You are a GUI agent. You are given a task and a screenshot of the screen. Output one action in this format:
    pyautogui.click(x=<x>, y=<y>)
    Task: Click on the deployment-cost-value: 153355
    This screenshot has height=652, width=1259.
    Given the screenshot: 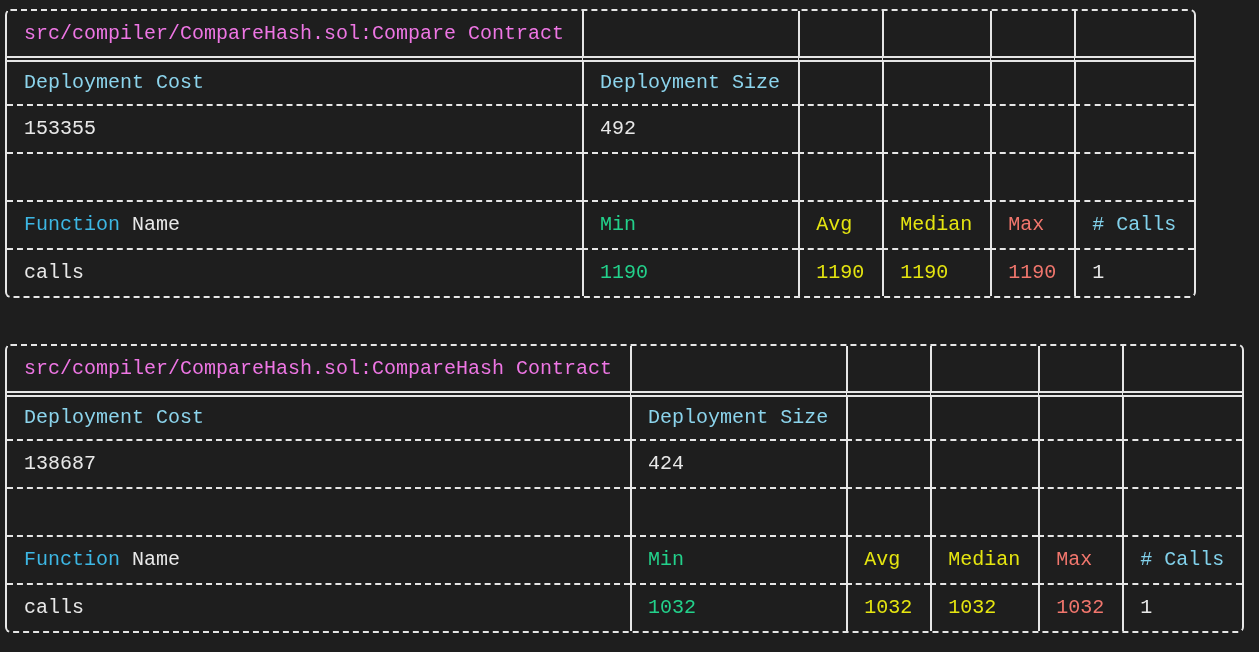 What is the action you would take?
    pyautogui.click(x=60, y=129)
    